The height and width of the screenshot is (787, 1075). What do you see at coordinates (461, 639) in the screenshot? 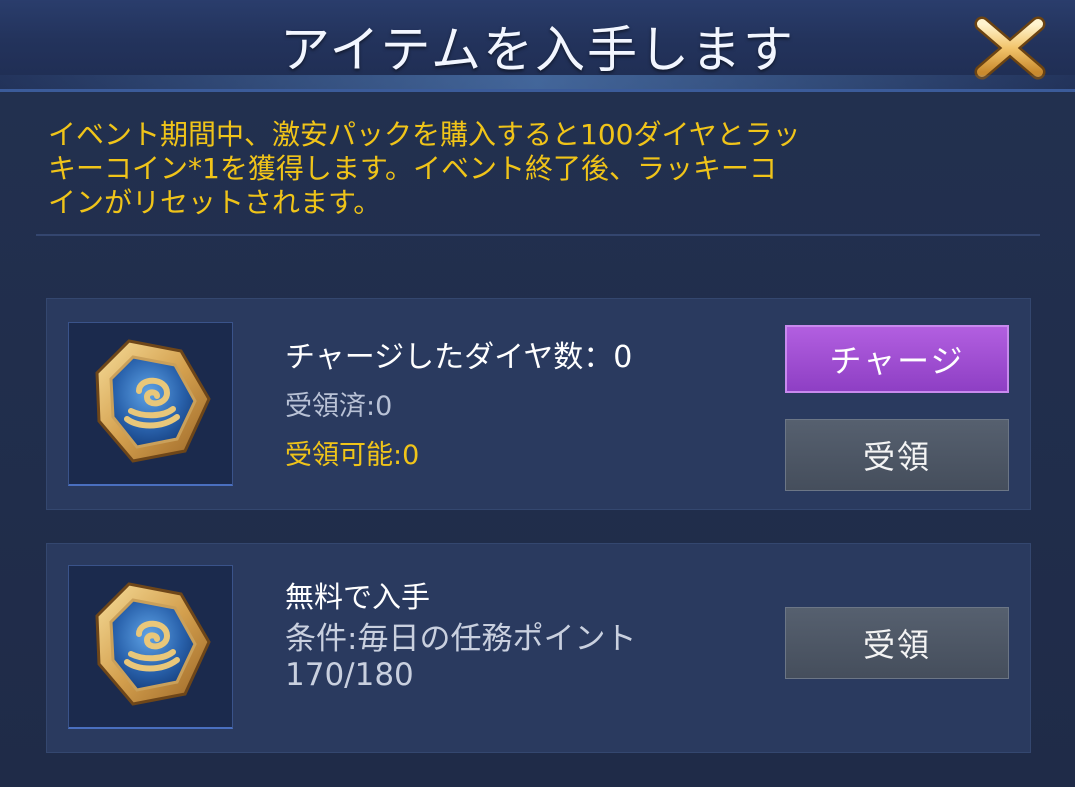
I see `condition-text: 条件:毎日の任務ポイント` at bounding box center [461, 639].